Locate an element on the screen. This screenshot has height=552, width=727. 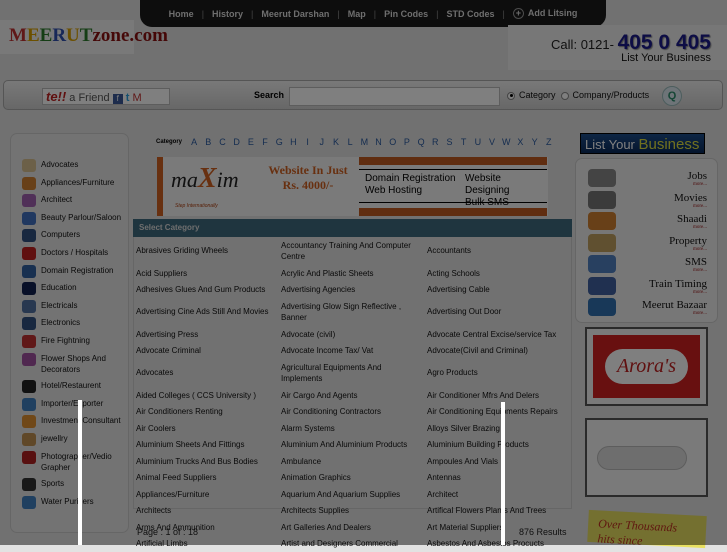
site-logo: MEERUTzone.com is located at coordinates (67, 37).